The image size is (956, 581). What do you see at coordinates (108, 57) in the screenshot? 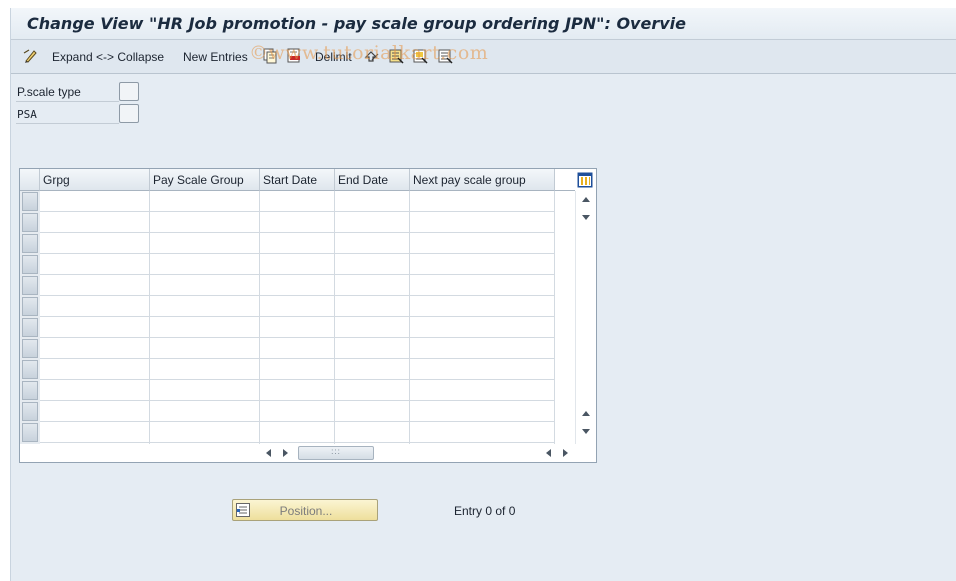
I see `expand-collapse-button: Expand <-> Collapse` at bounding box center [108, 57].